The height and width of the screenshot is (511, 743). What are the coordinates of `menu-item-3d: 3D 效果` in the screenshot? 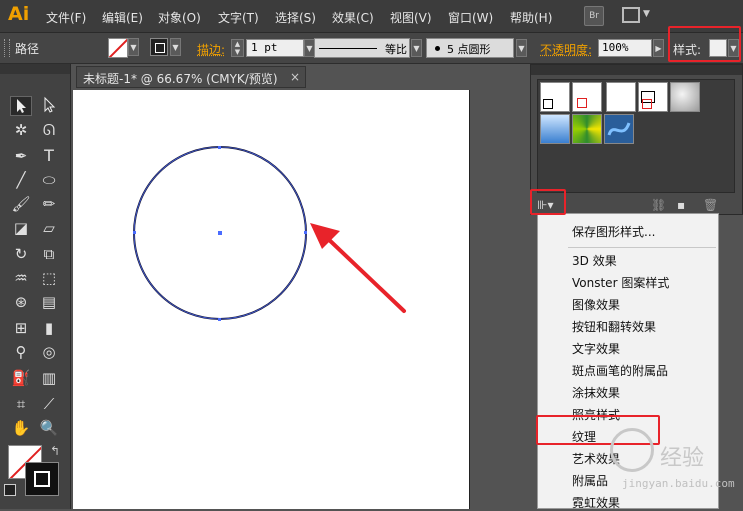 It's located at (594, 260).